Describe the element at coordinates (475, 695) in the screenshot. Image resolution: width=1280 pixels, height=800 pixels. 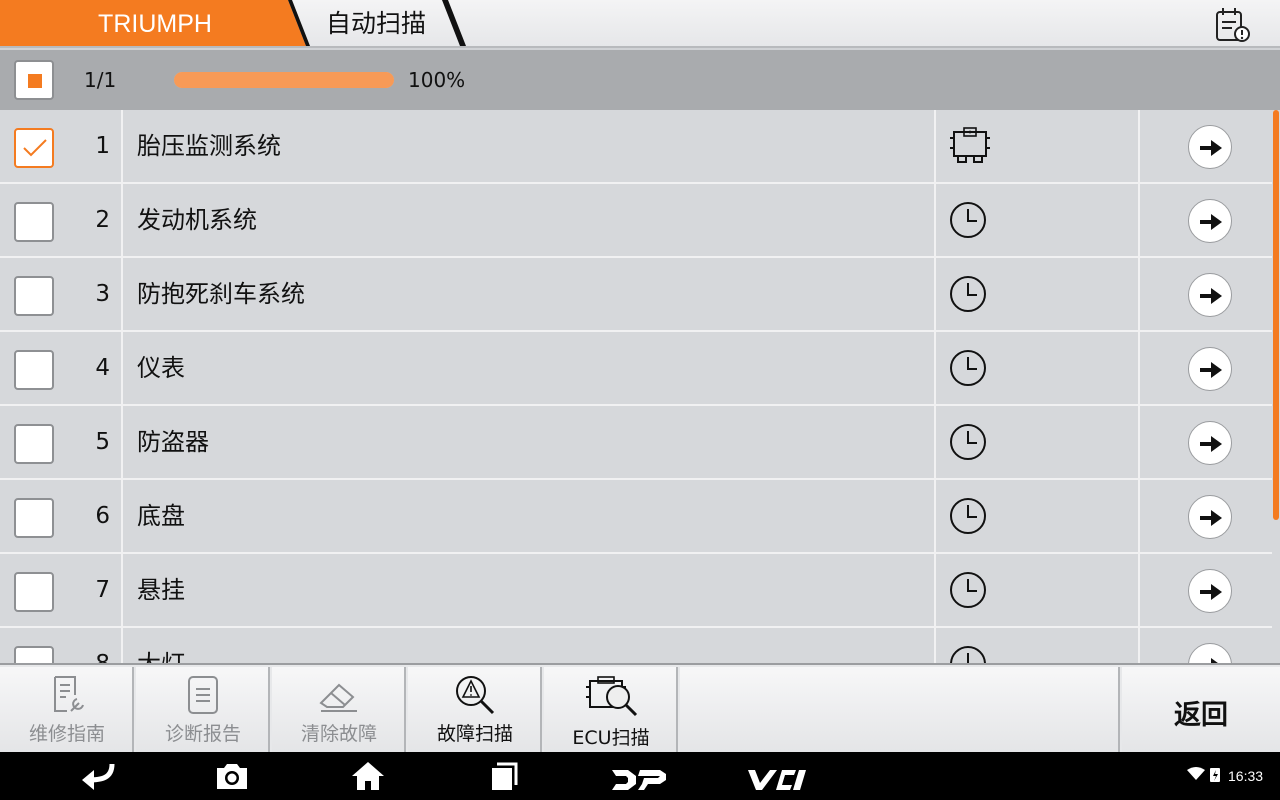
I see `warning-search-icon` at that location.